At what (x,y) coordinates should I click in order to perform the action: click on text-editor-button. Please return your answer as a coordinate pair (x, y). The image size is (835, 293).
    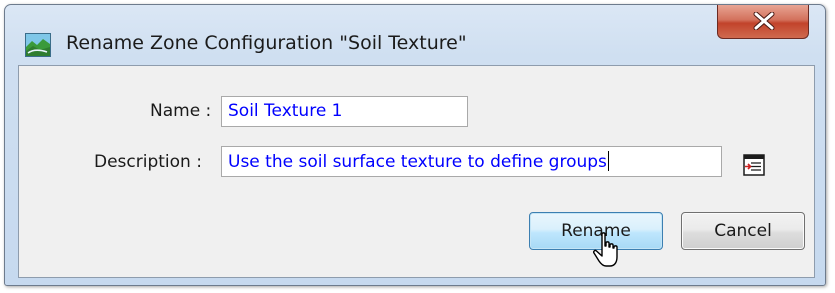
    Looking at the image, I should click on (754, 165).